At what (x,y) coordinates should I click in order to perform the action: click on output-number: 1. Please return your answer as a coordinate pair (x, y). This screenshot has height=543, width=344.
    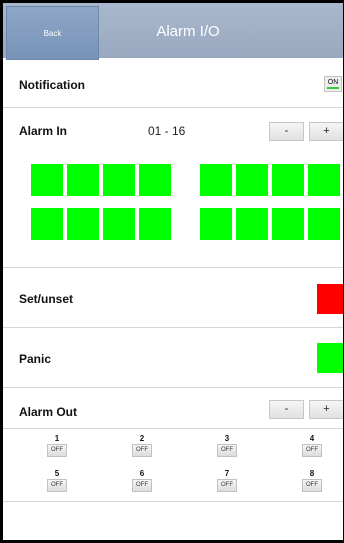
    Looking at the image, I should click on (57, 438).